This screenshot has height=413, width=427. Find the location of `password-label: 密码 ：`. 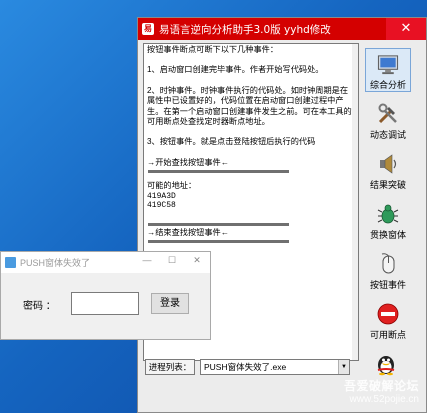

password-label: 密码 ： is located at coordinates (39, 306).